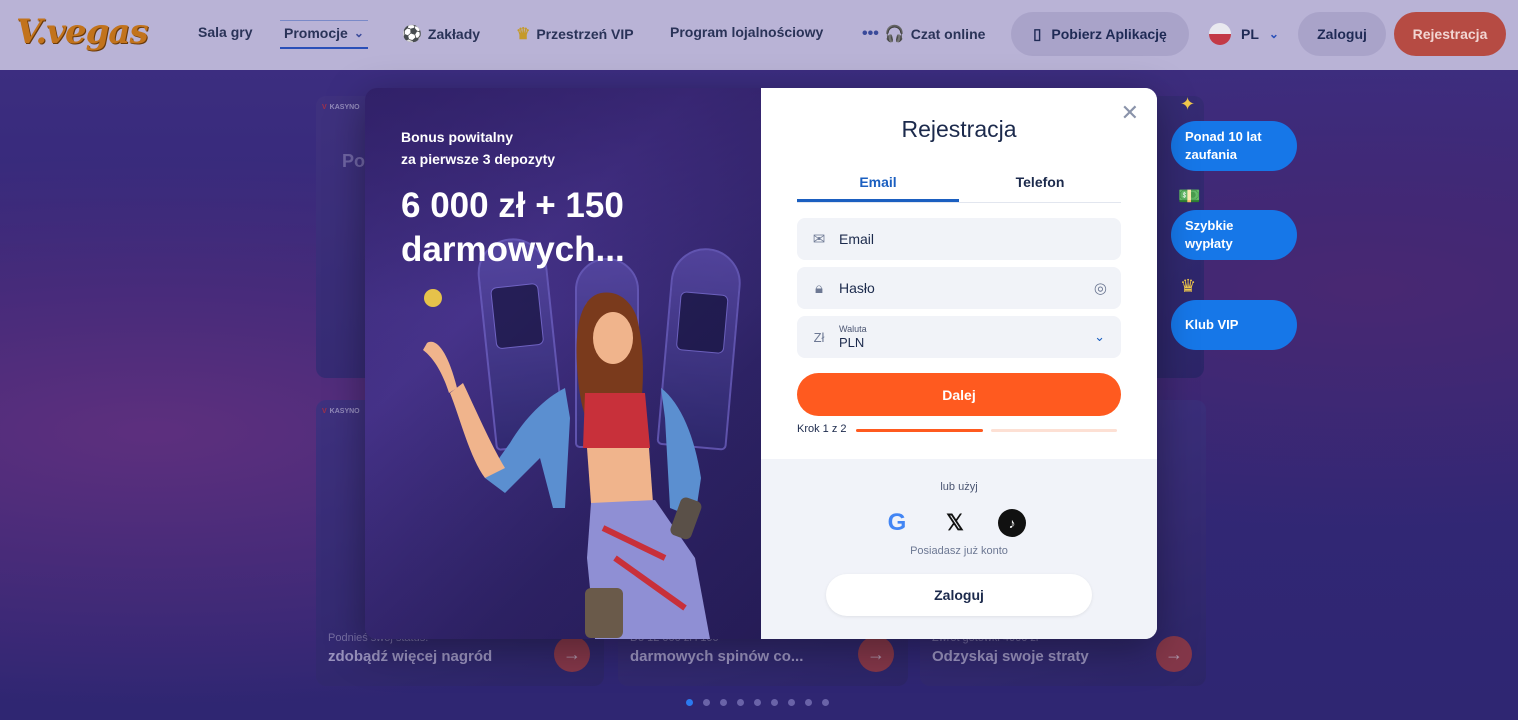 The height and width of the screenshot is (720, 1518). I want to click on phone-icon: ▯, so click(1037, 34).